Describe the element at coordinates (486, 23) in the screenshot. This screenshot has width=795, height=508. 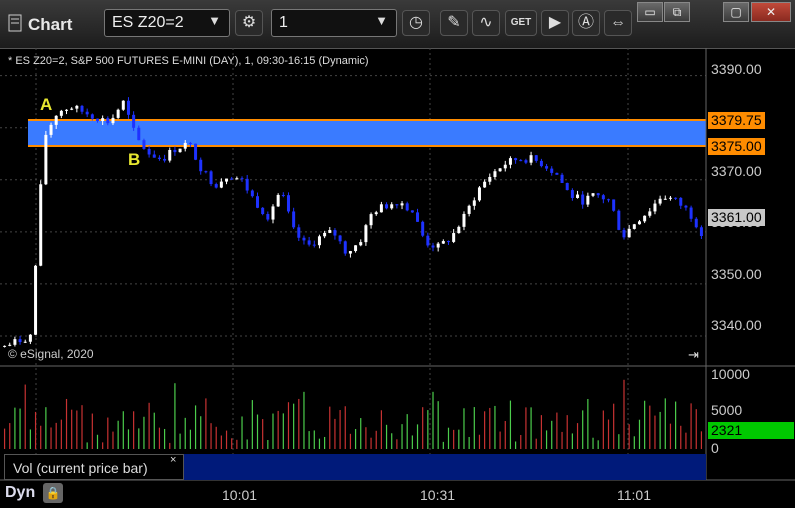
I see `study-icon: ∿` at that location.